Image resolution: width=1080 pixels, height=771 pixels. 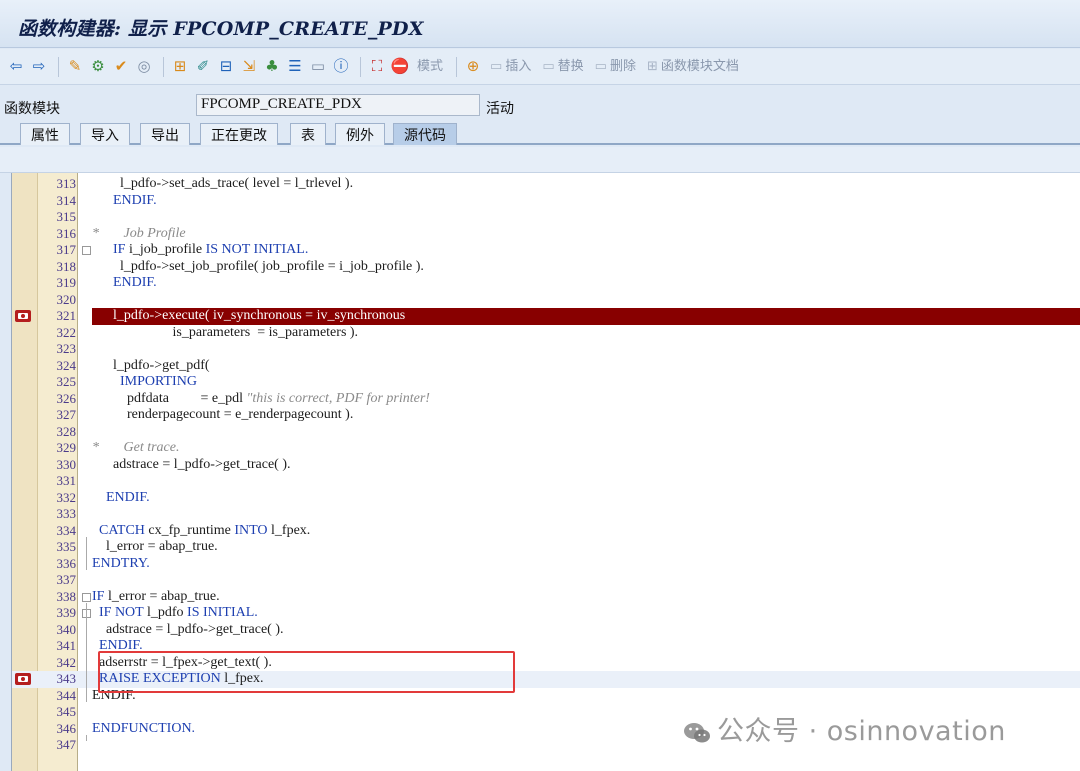 I want to click on forward-arrow-icon: ⇨, so click(x=39, y=67).